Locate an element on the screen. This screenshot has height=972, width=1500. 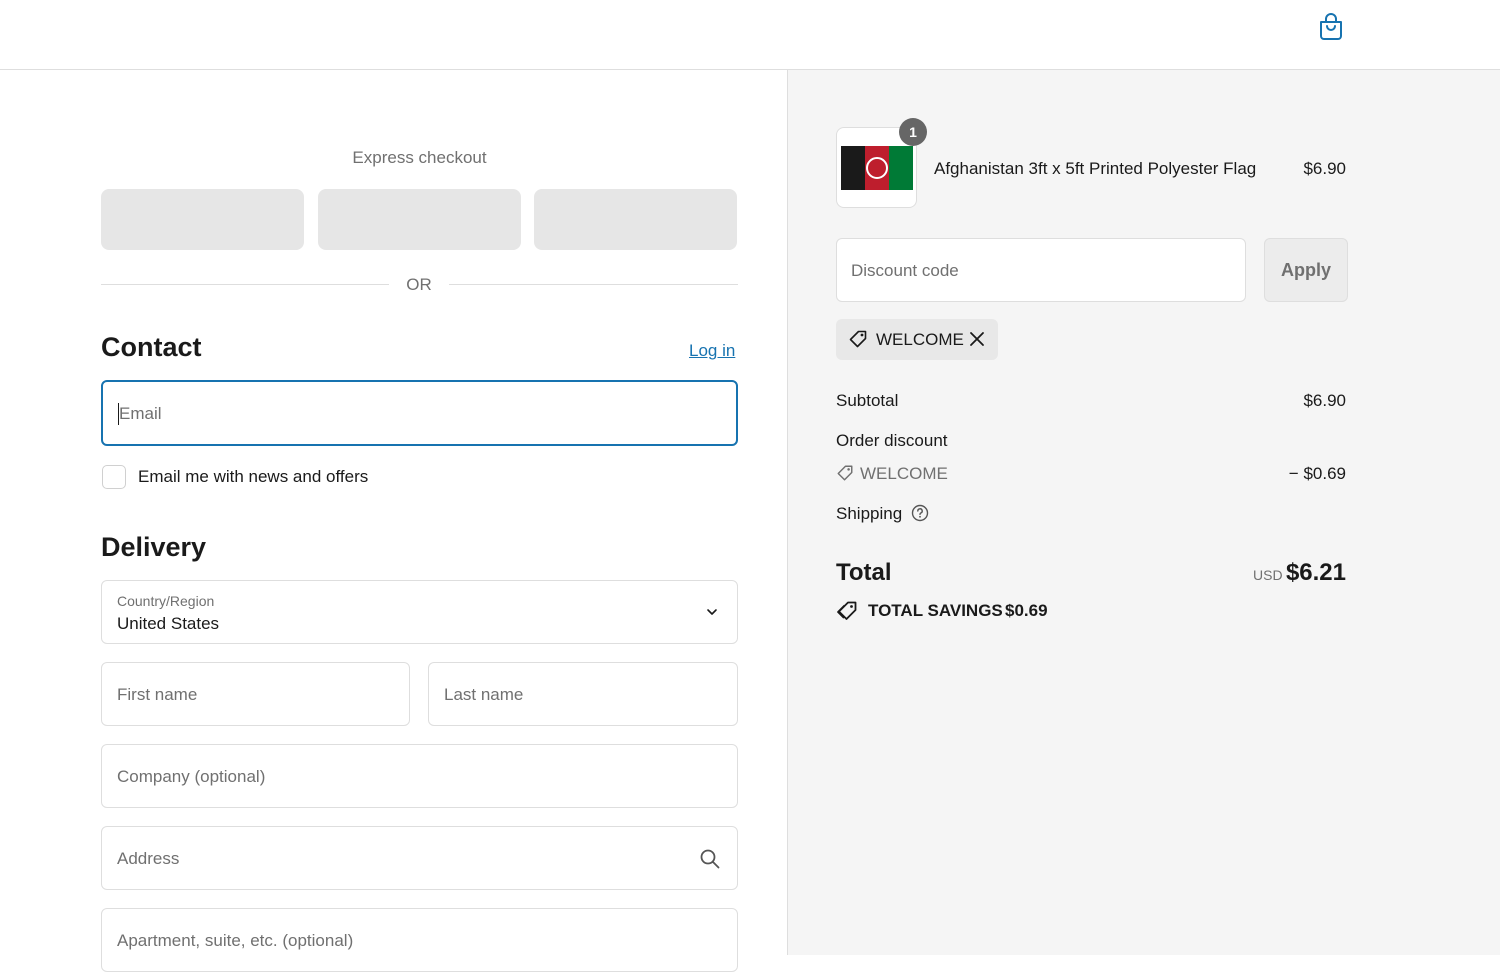
log-in-link: Log in is located at coordinates (712, 351).